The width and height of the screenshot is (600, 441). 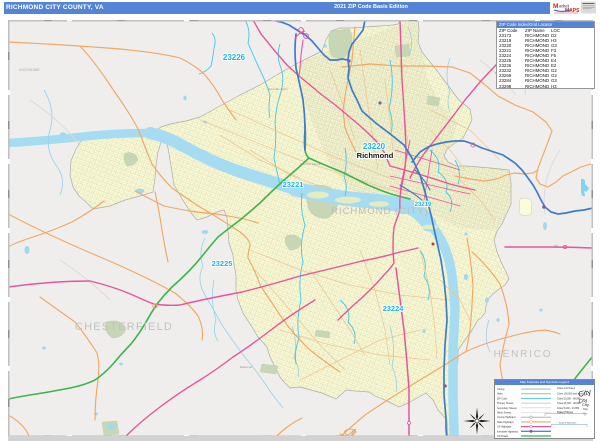 I want to click on svg-text: M, so click(x=555, y=6).